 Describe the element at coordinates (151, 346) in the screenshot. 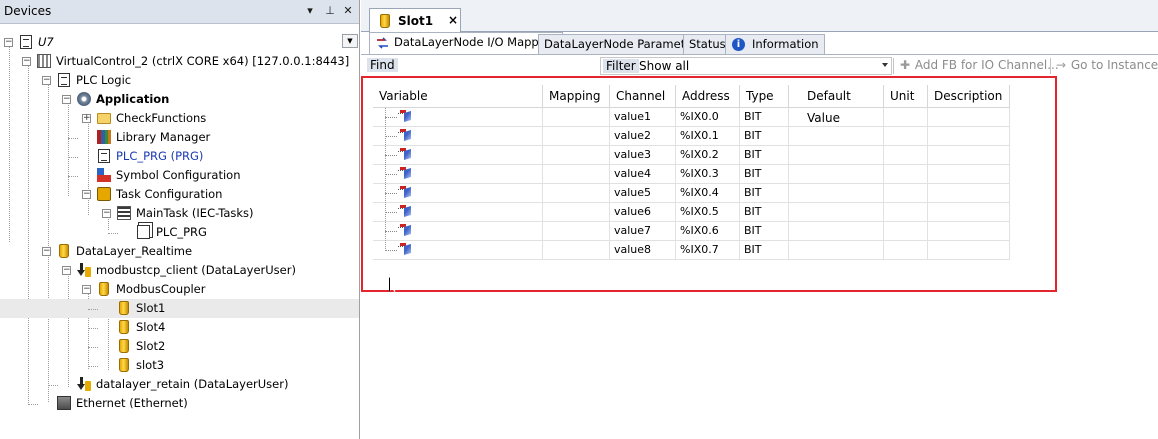

I see `tree-item-label: Slot2` at that location.